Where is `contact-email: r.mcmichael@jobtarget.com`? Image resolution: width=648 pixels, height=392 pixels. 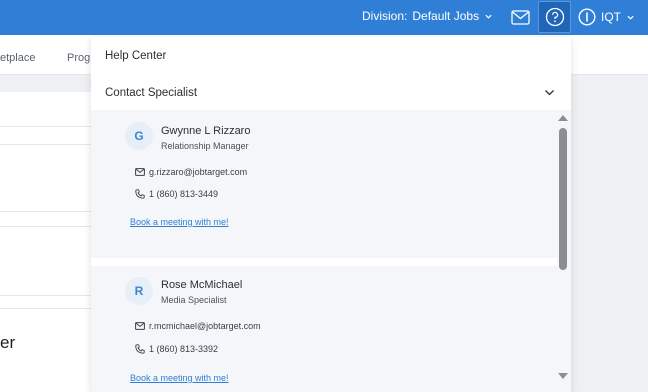
contact-email: r.mcmichael@jobtarget.com is located at coordinates (205, 326).